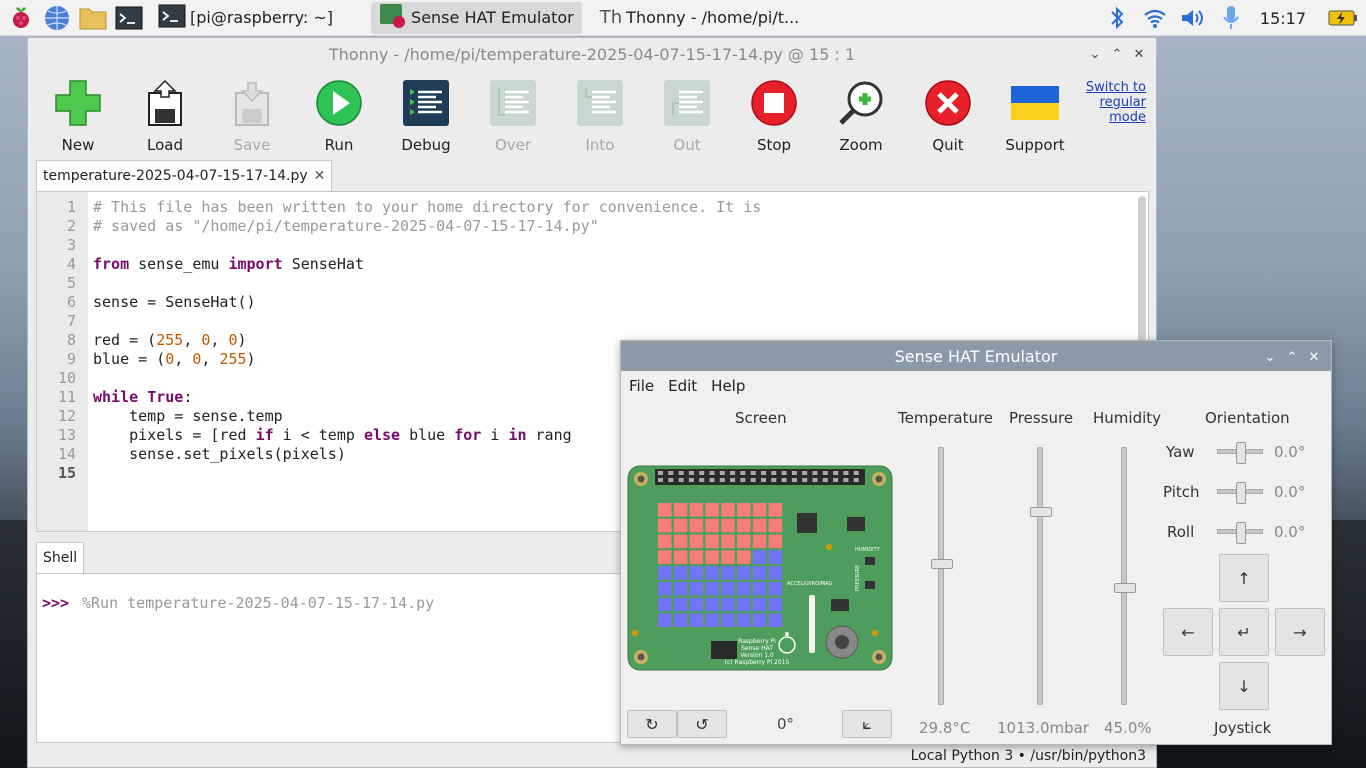 The width and height of the screenshot is (1366, 768). I want to click on step-over-button: Over, so click(513, 116).